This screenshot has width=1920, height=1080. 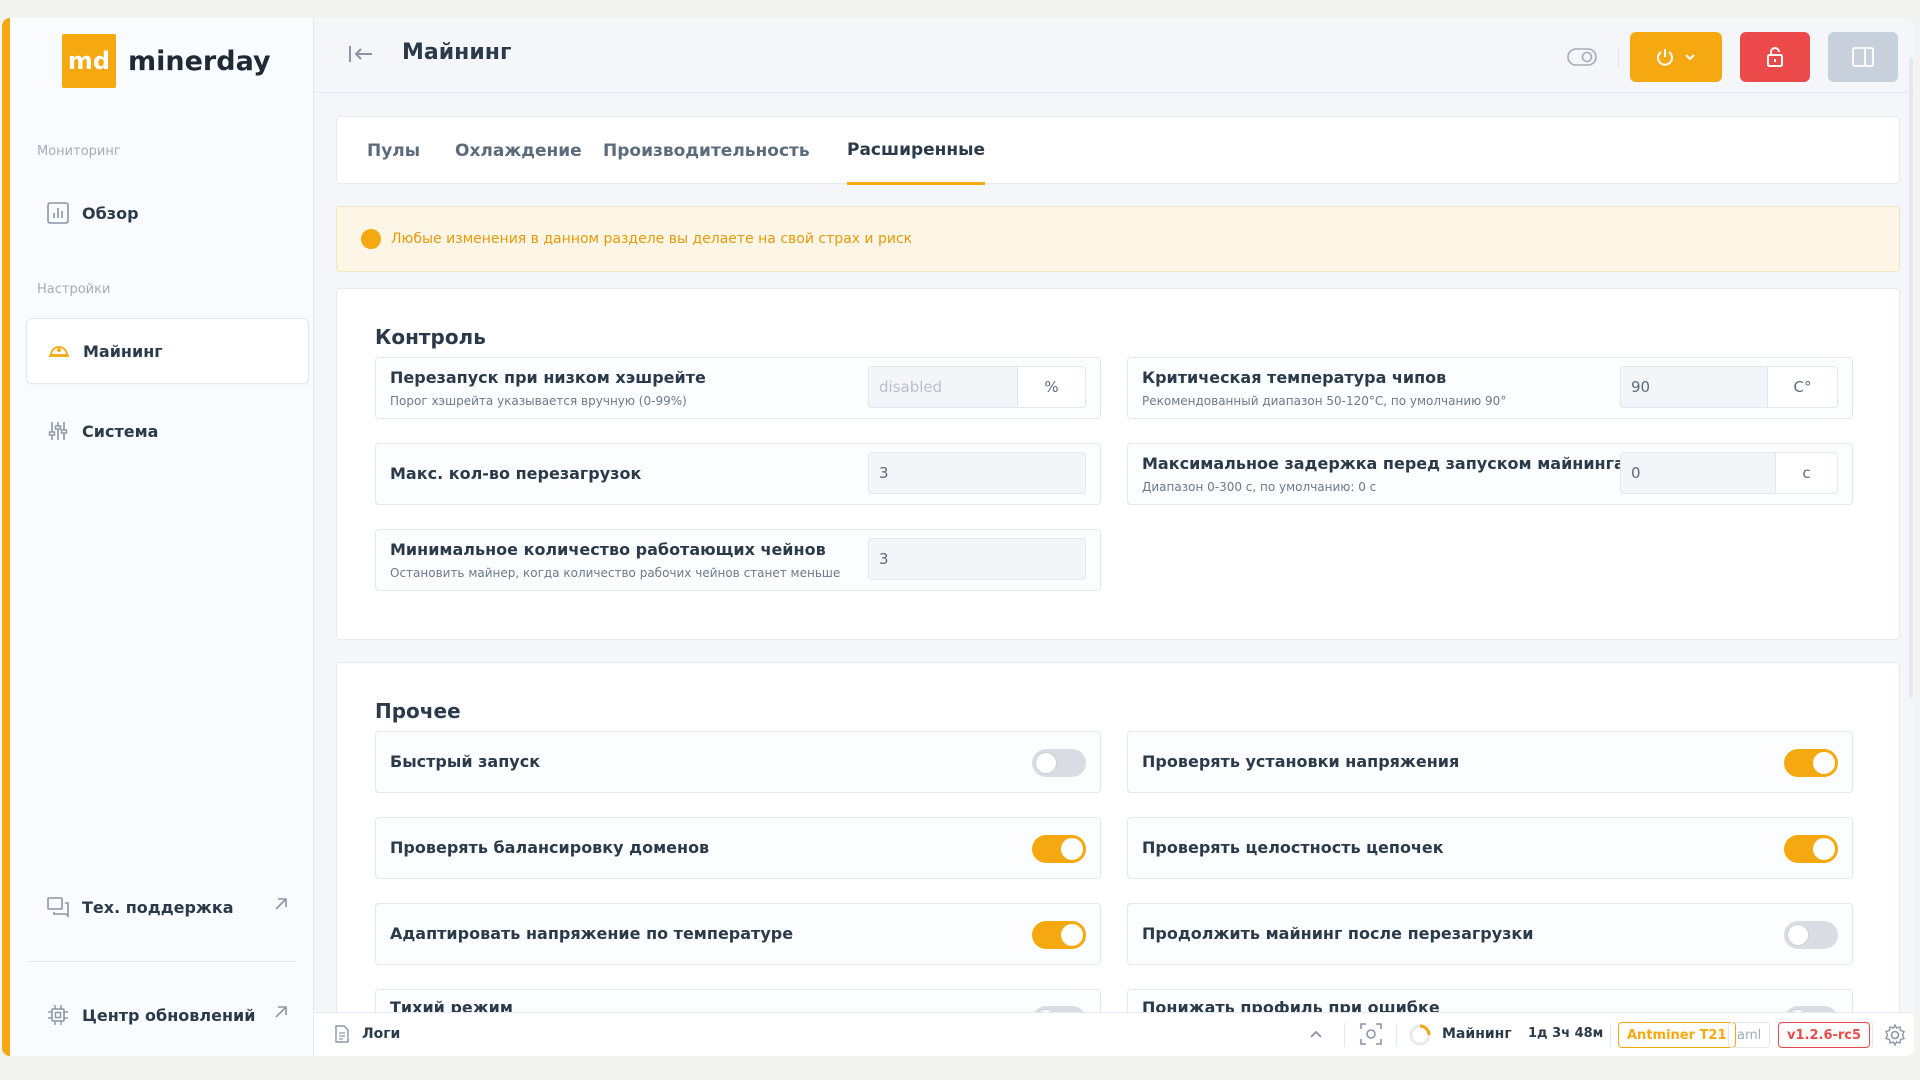 I want to click on model-badge: Antminer T21, so click(x=1677, y=1035).